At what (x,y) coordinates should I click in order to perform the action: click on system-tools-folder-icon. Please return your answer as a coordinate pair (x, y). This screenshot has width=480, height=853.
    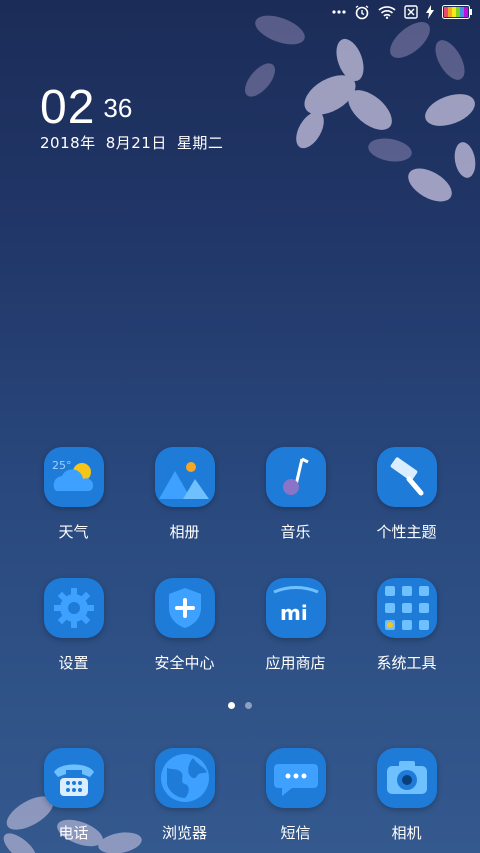
    Looking at the image, I should click on (406, 608).